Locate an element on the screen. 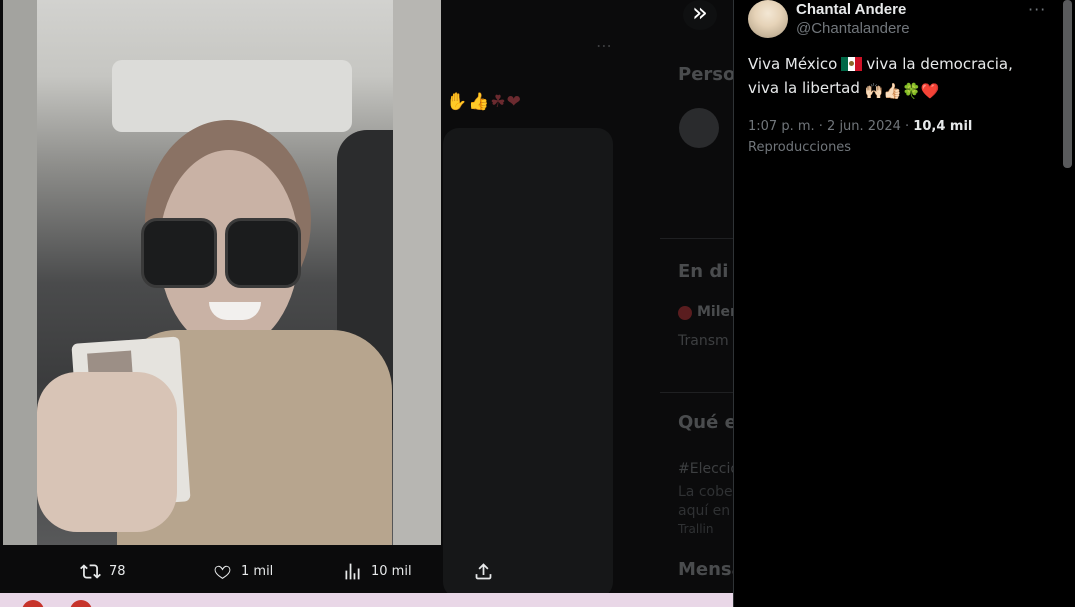  views-button: 10 mil is located at coordinates (377, 571).